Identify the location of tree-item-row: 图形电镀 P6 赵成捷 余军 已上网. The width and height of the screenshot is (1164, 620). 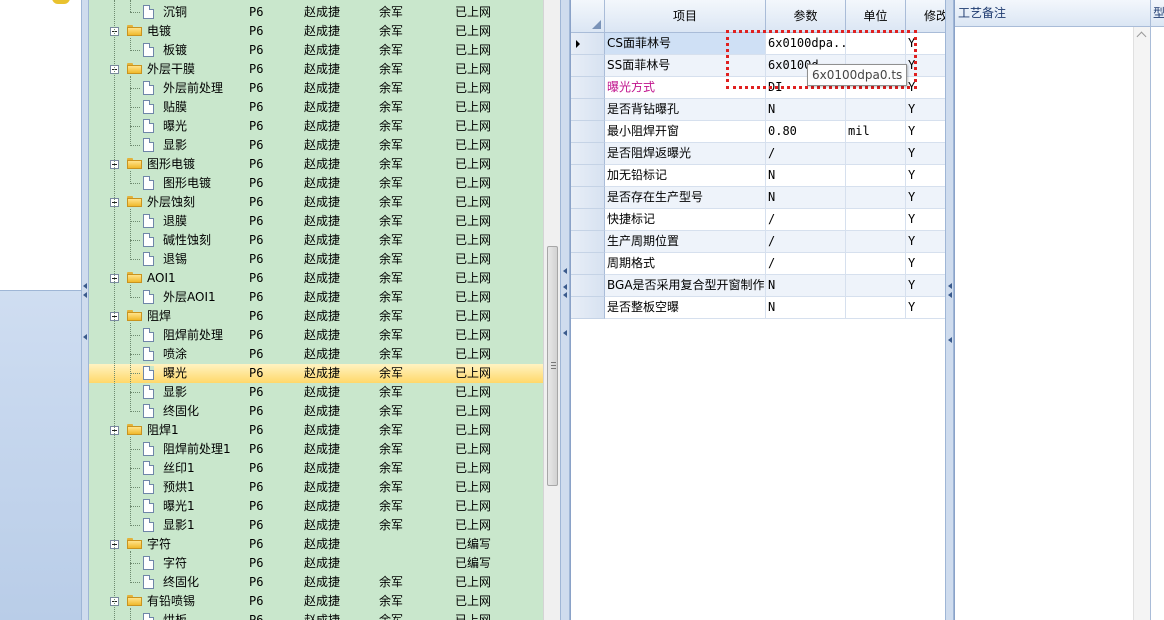
(316, 183).